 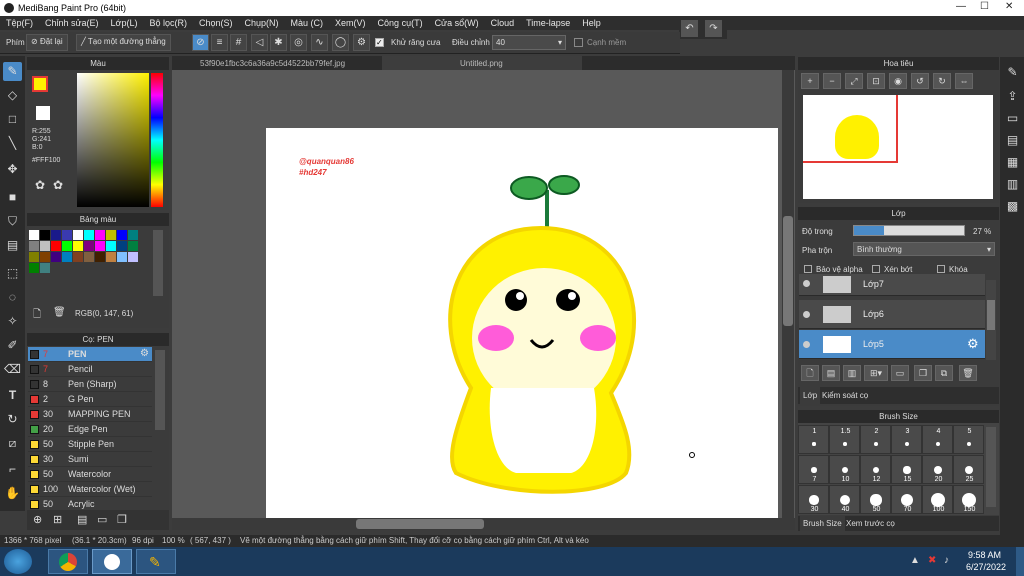 I want to click on close-icon: ✕, so click(x=1009, y=6).